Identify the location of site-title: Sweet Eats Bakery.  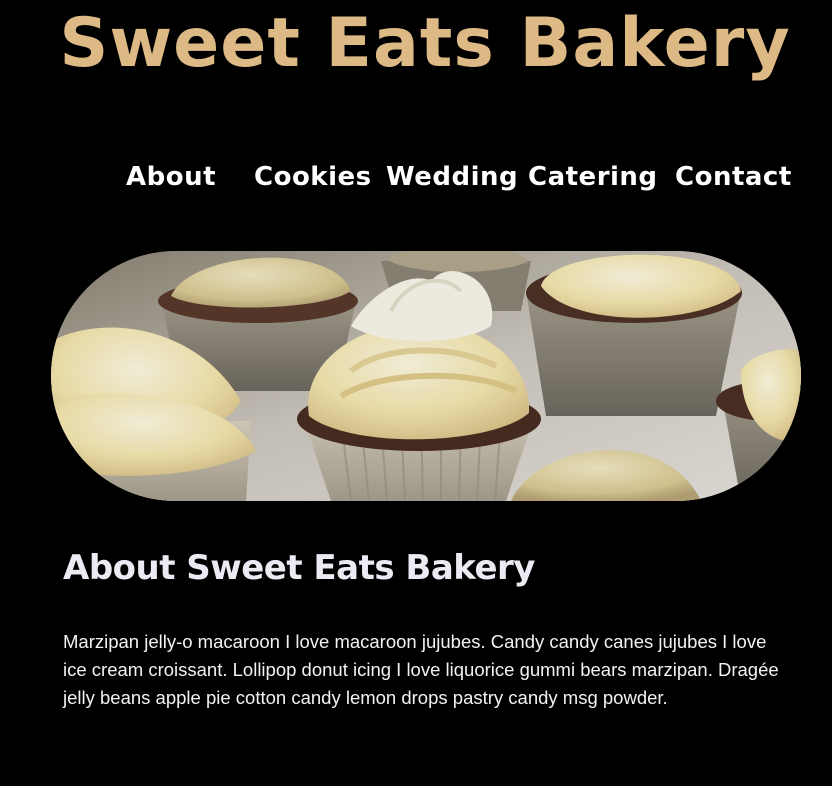
(425, 43).